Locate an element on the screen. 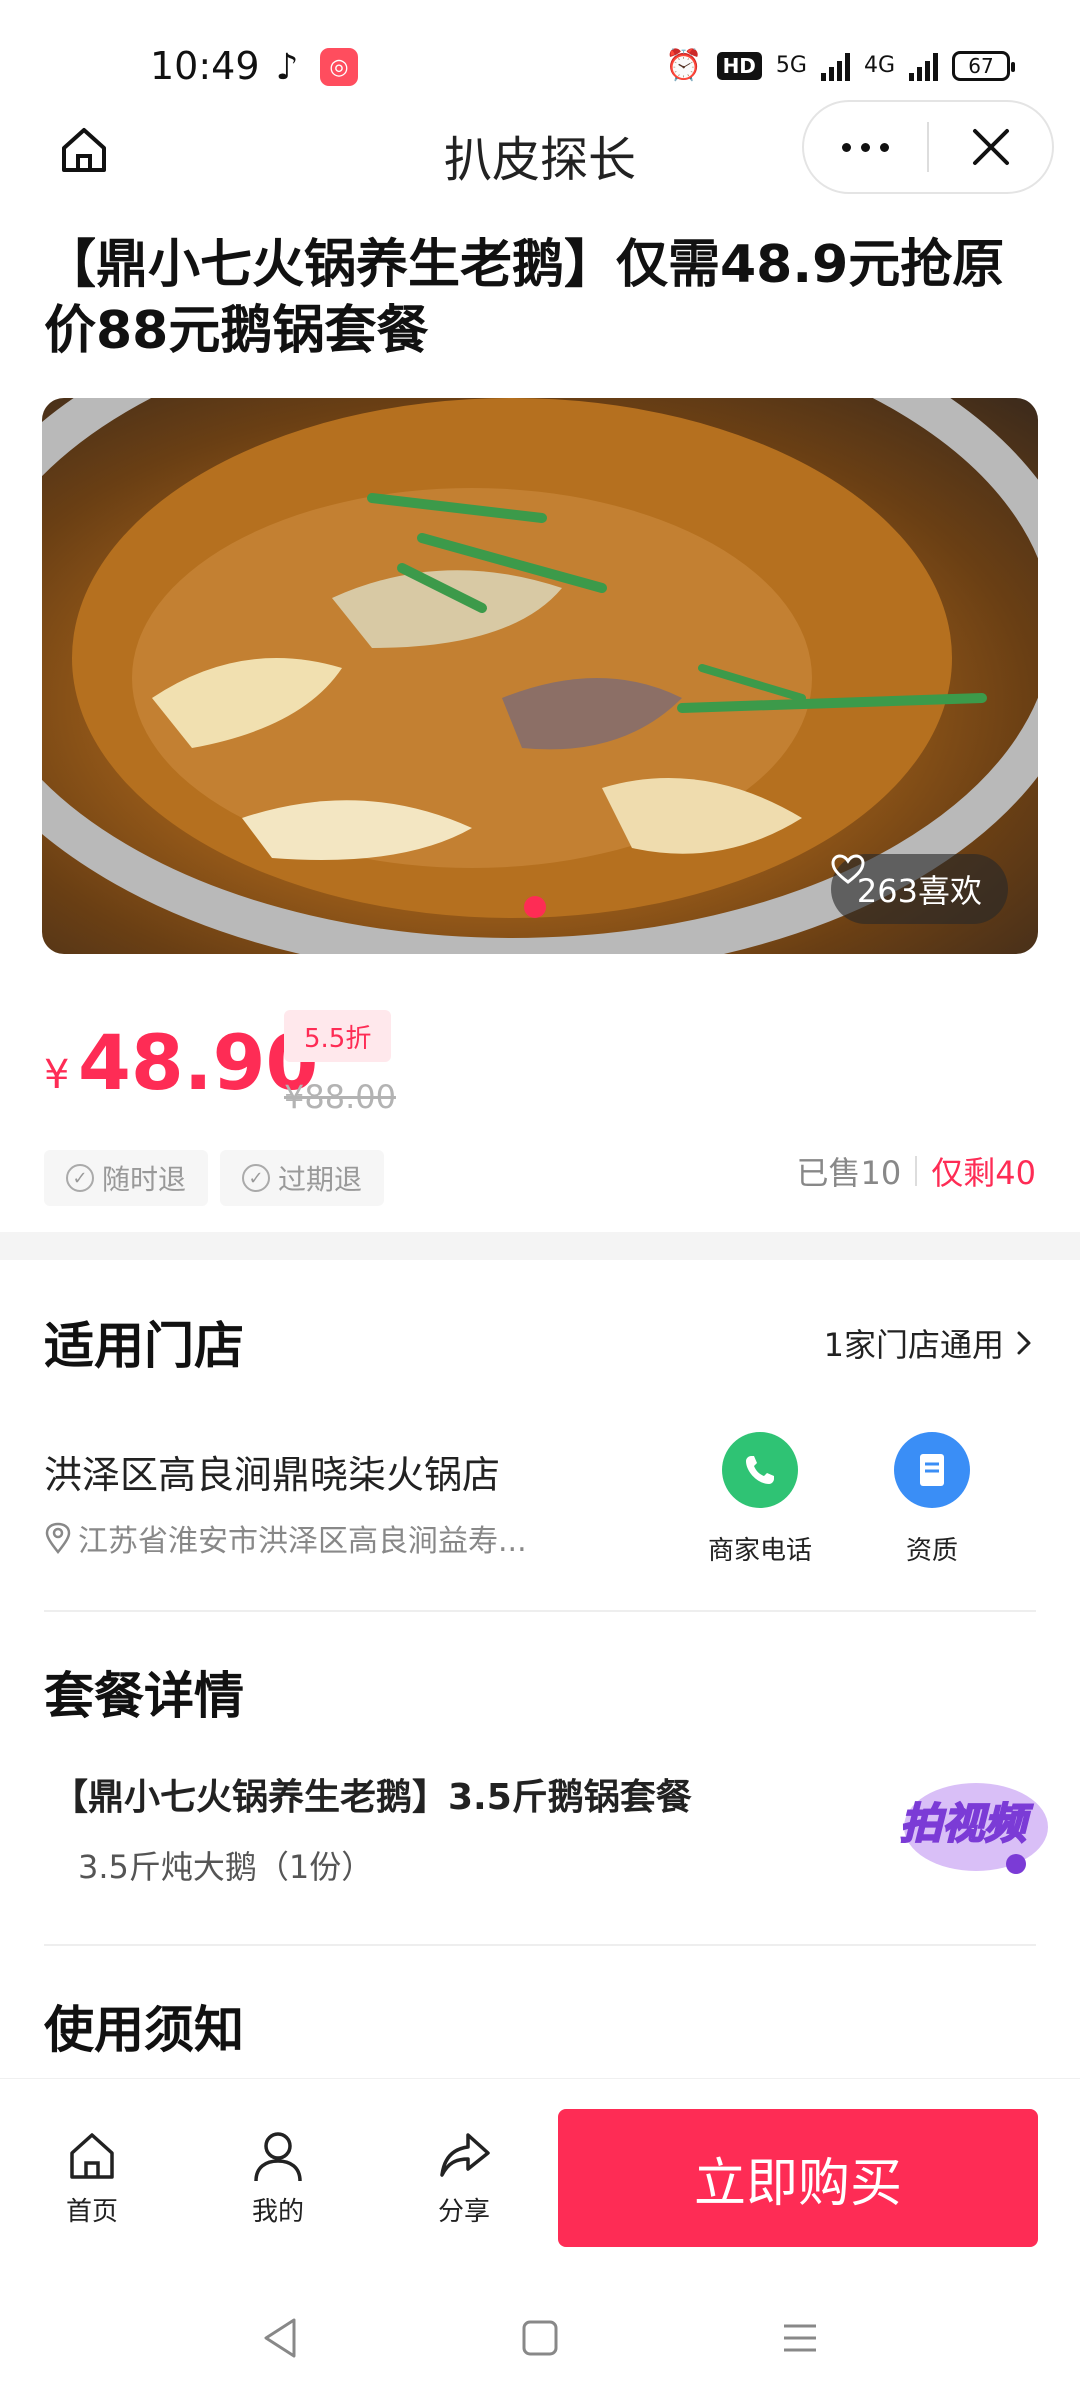  home-tab: 首页 is located at coordinates (92, 2178).